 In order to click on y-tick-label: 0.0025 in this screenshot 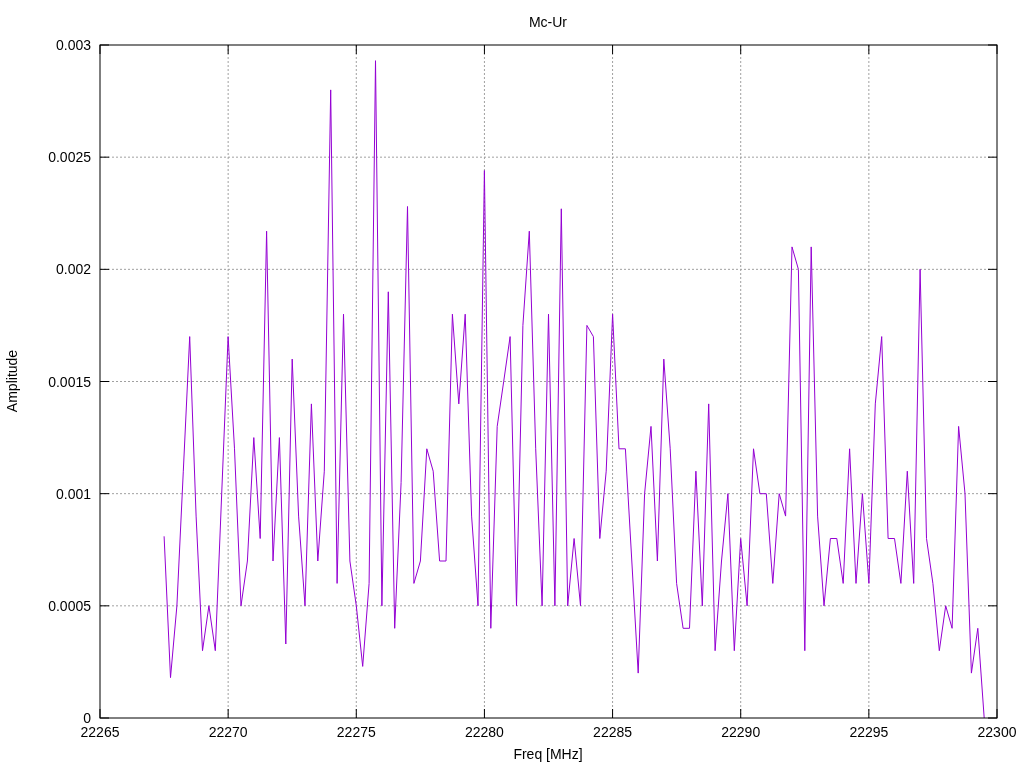, I will do `click(69, 157)`.